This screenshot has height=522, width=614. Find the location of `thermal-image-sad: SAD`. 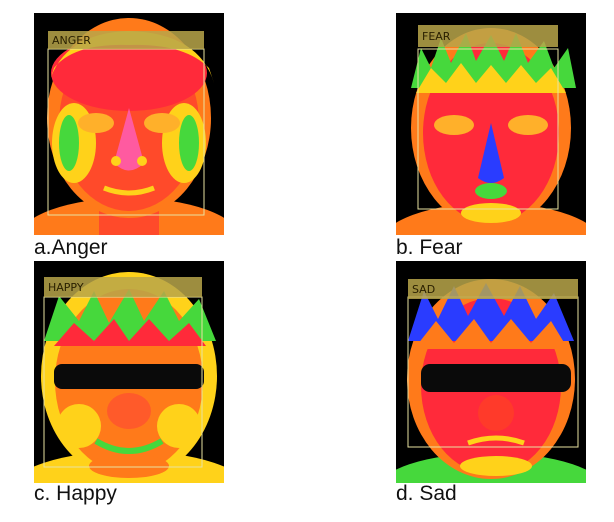

thermal-image-sad: SAD is located at coordinates (491, 372).